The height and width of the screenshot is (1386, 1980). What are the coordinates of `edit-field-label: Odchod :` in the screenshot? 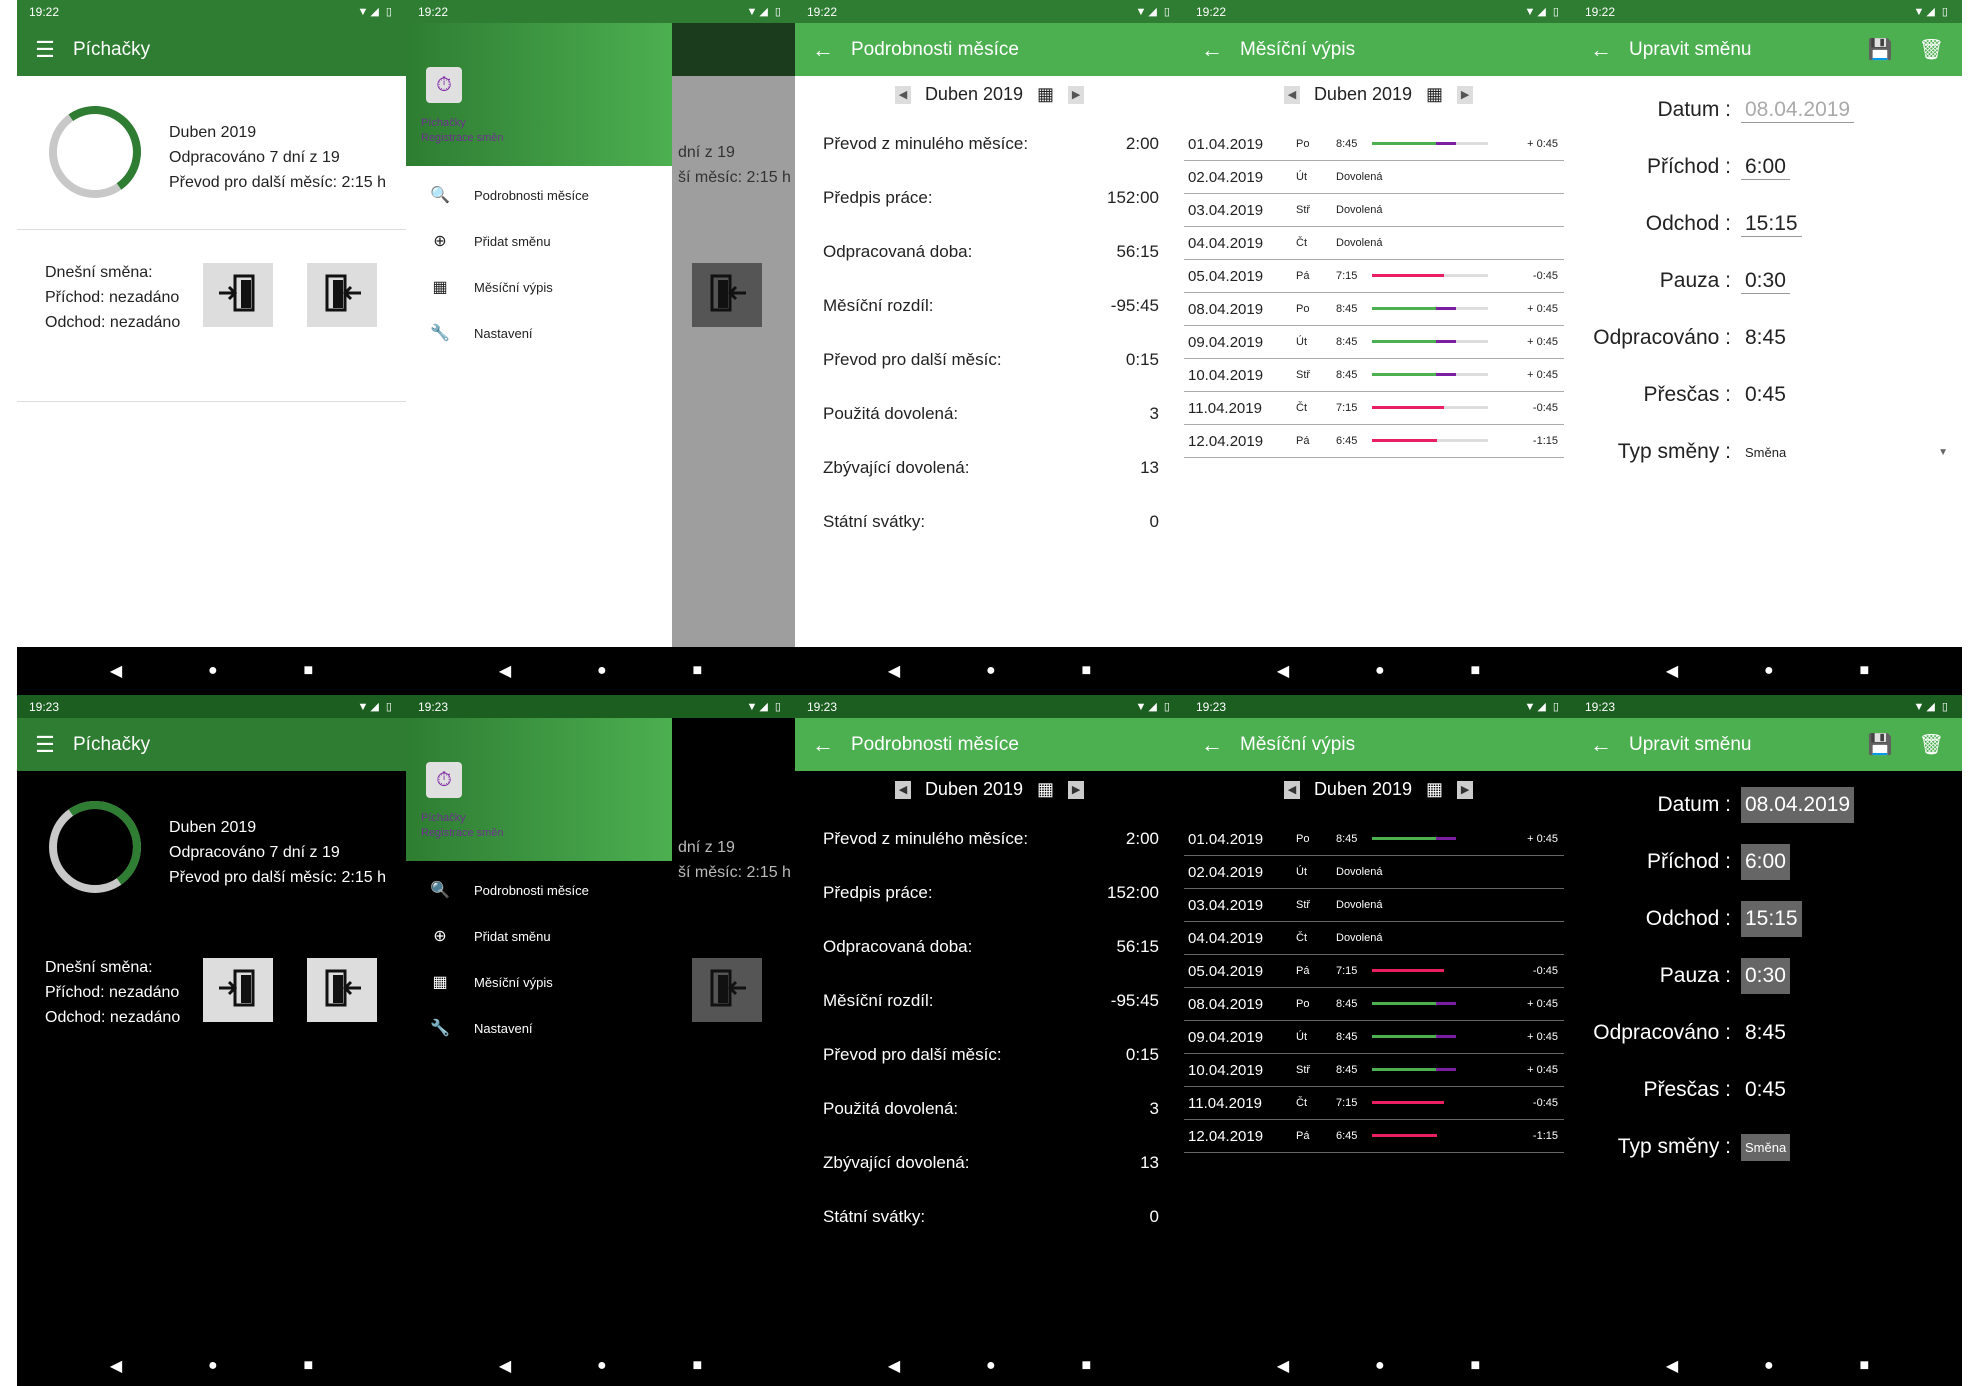 It's located at (1688, 918).